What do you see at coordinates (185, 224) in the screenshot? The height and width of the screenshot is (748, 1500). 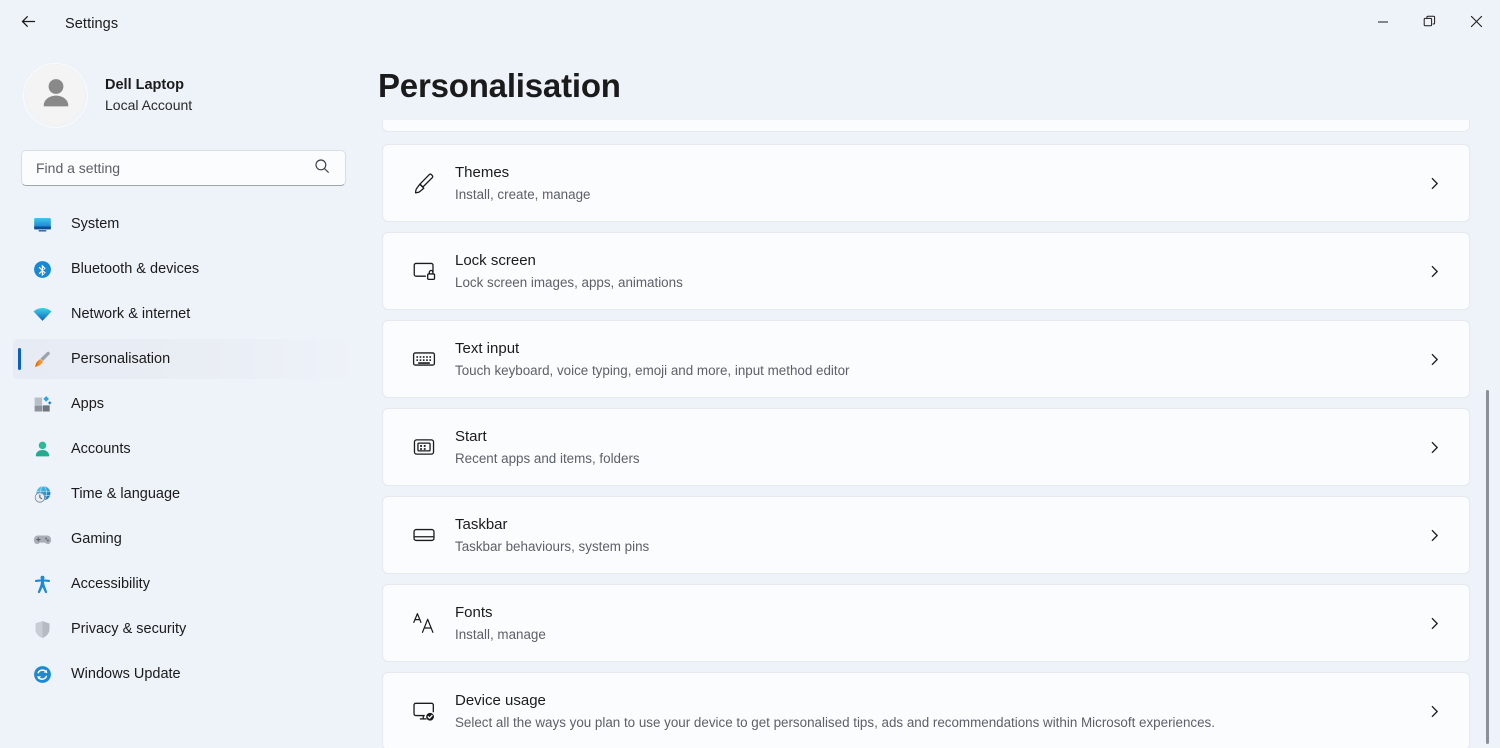 I see `sidebar-item-system: System` at bounding box center [185, 224].